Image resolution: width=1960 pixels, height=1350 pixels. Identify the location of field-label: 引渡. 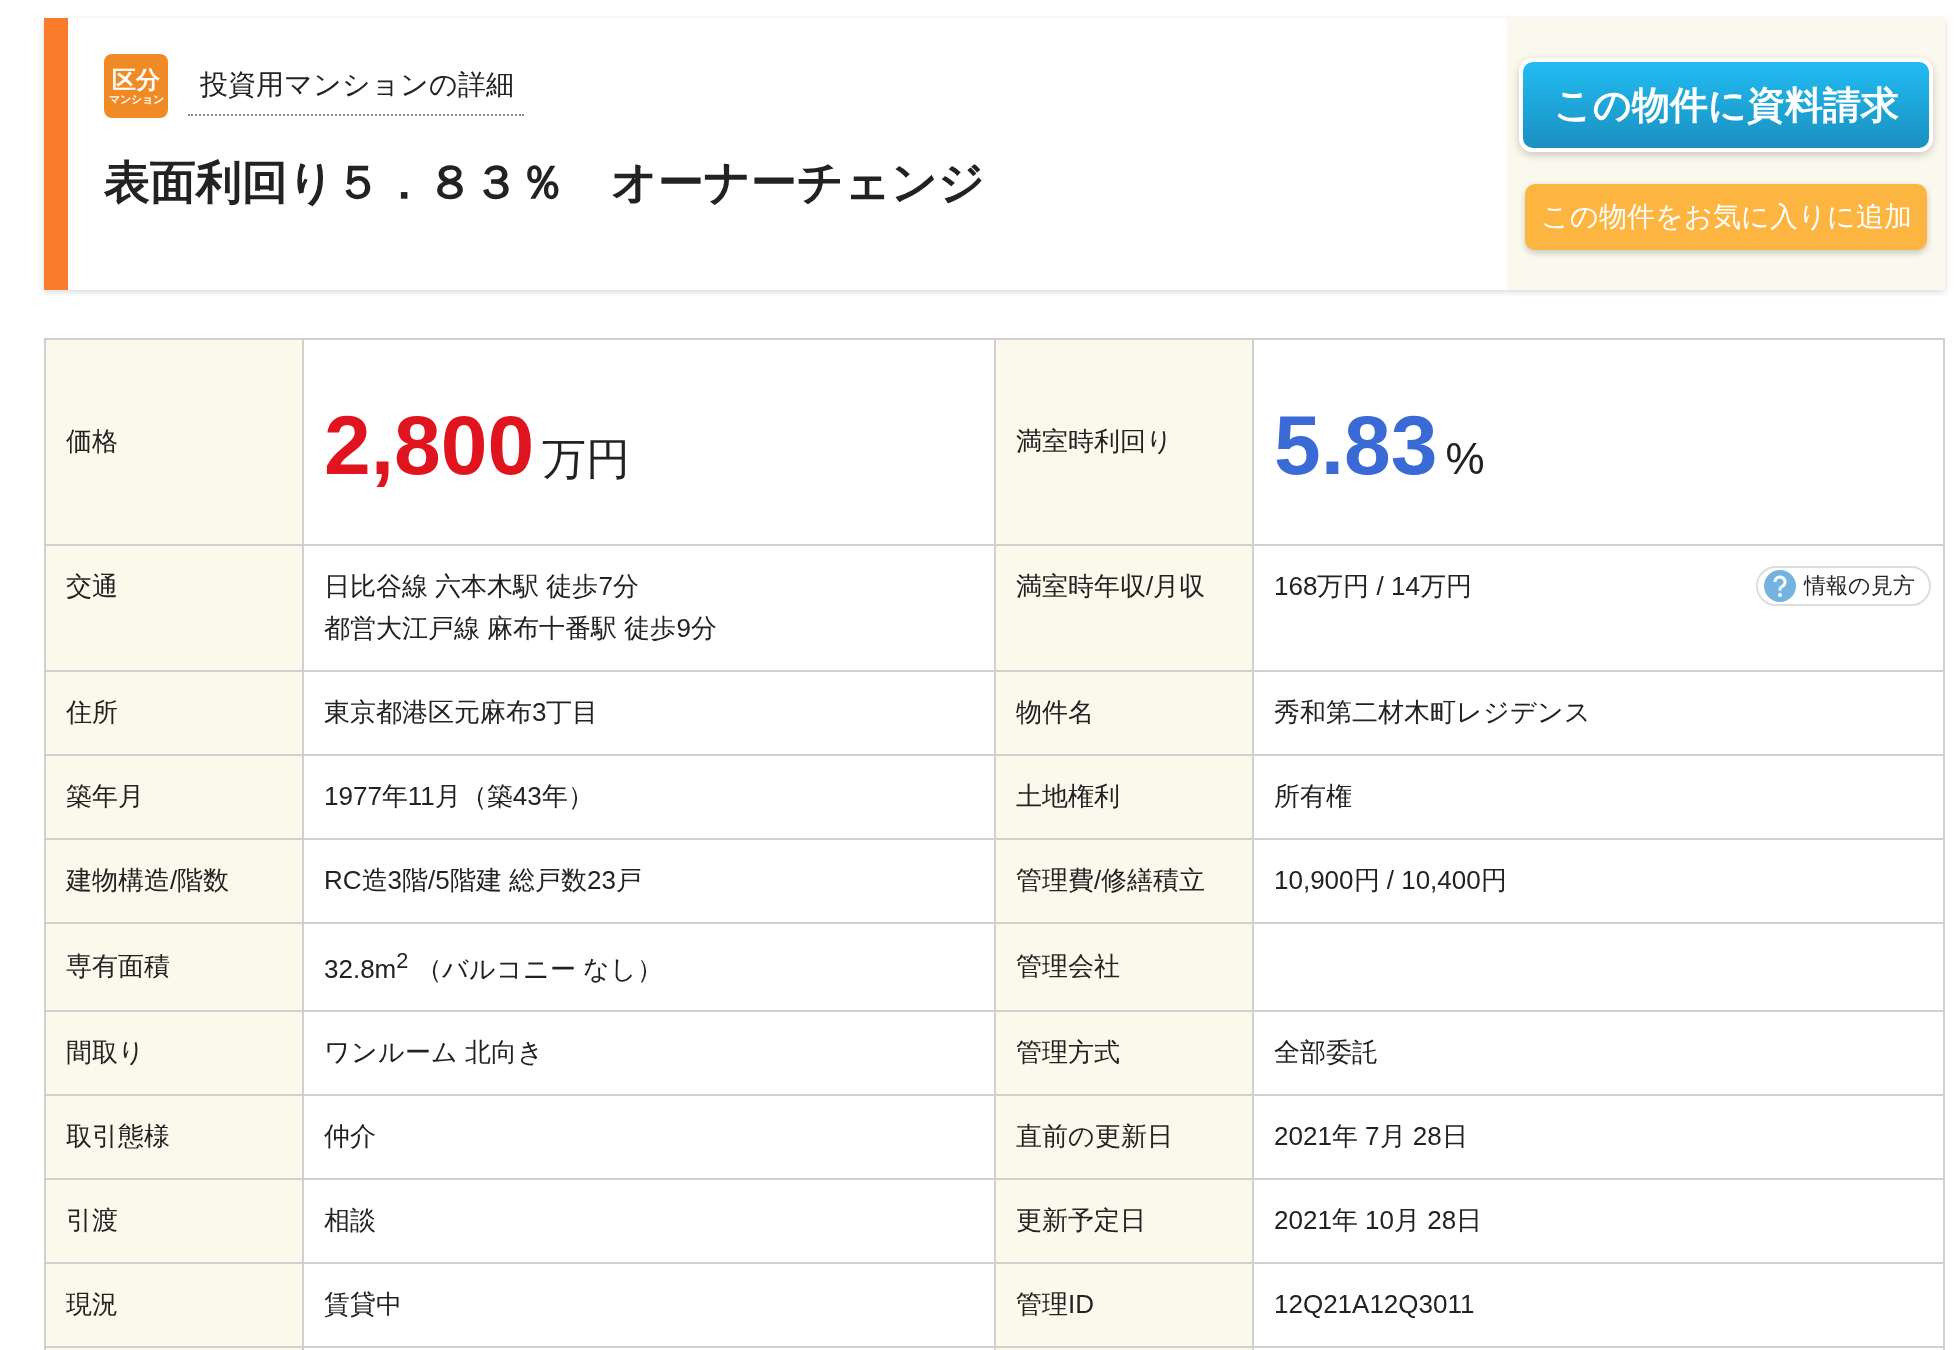
(174, 1221).